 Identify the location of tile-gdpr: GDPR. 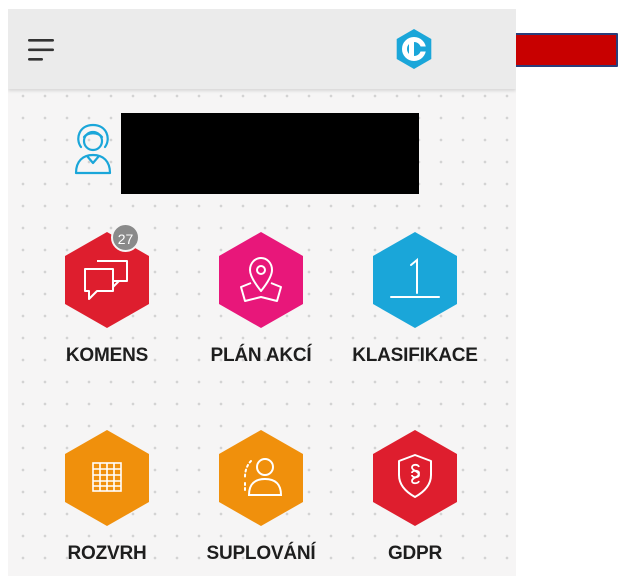
(415, 502).